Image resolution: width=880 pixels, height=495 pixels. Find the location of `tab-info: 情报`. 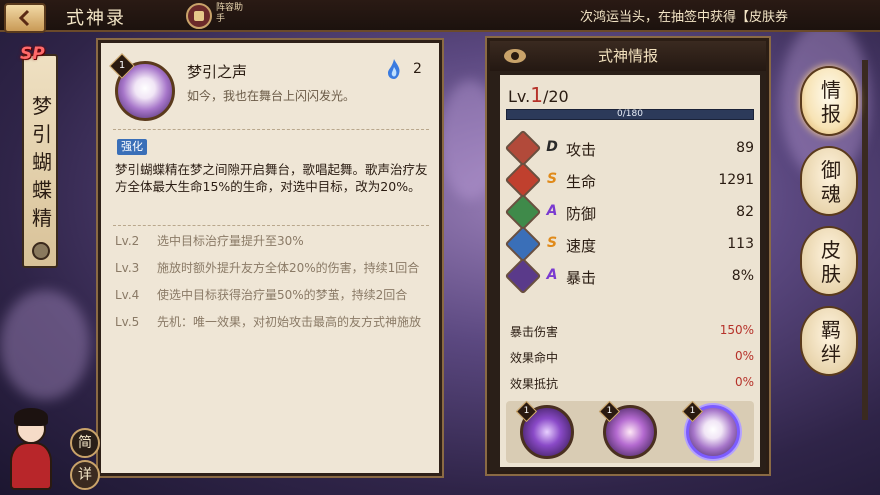

tab-info: 情报 is located at coordinates (829, 101).